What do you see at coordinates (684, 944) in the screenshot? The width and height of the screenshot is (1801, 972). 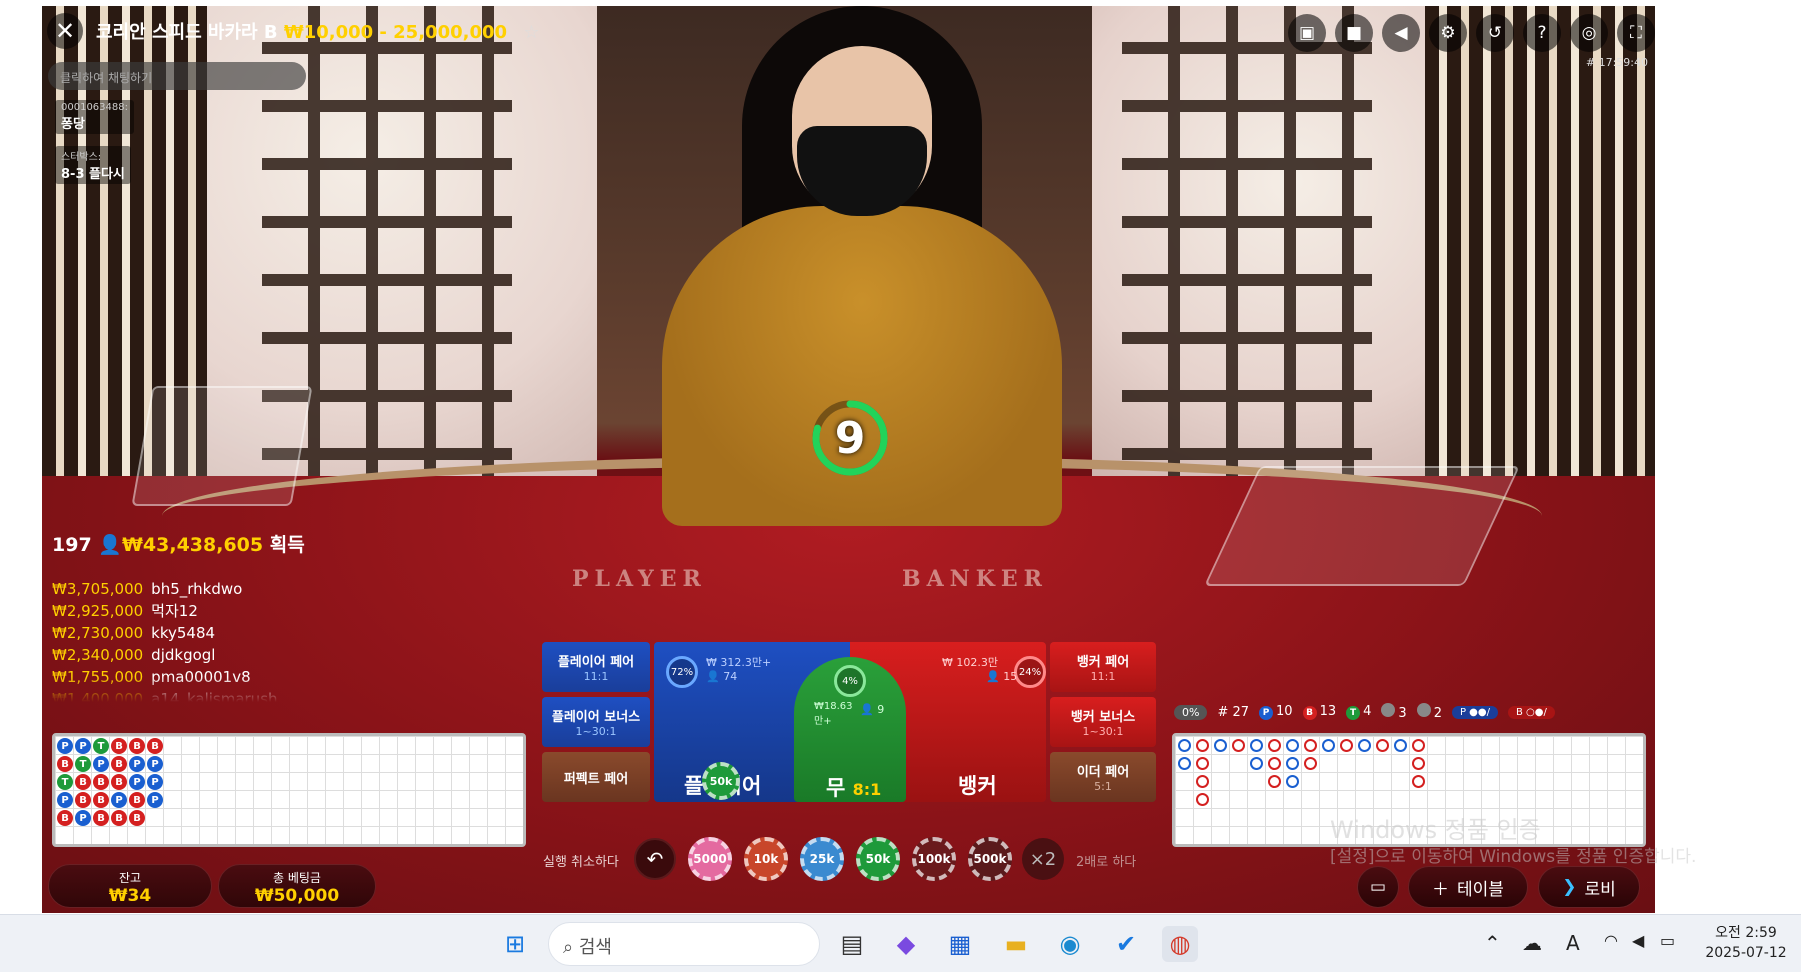 I see `taskbar-search: ⌕ 검색` at bounding box center [684, 944].